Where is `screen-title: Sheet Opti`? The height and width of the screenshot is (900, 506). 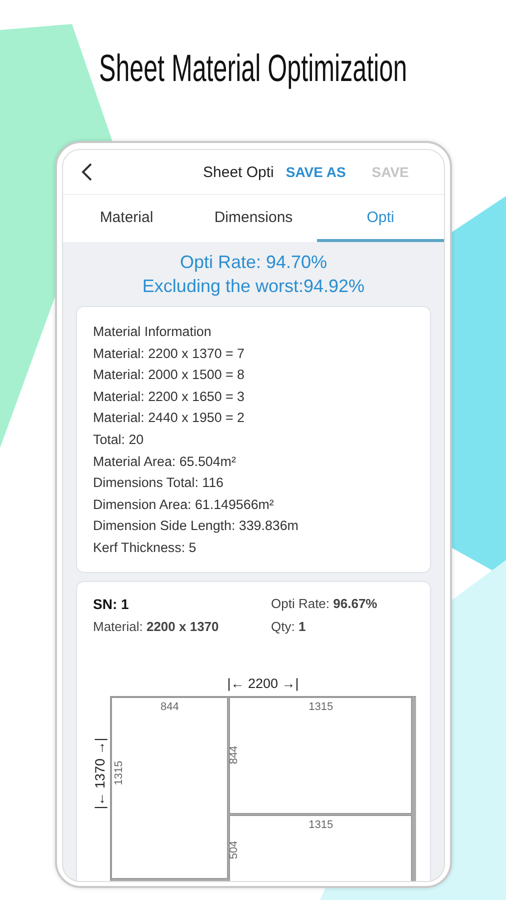 screen-title: Sheet Opti is located at coordinates (238, 172).